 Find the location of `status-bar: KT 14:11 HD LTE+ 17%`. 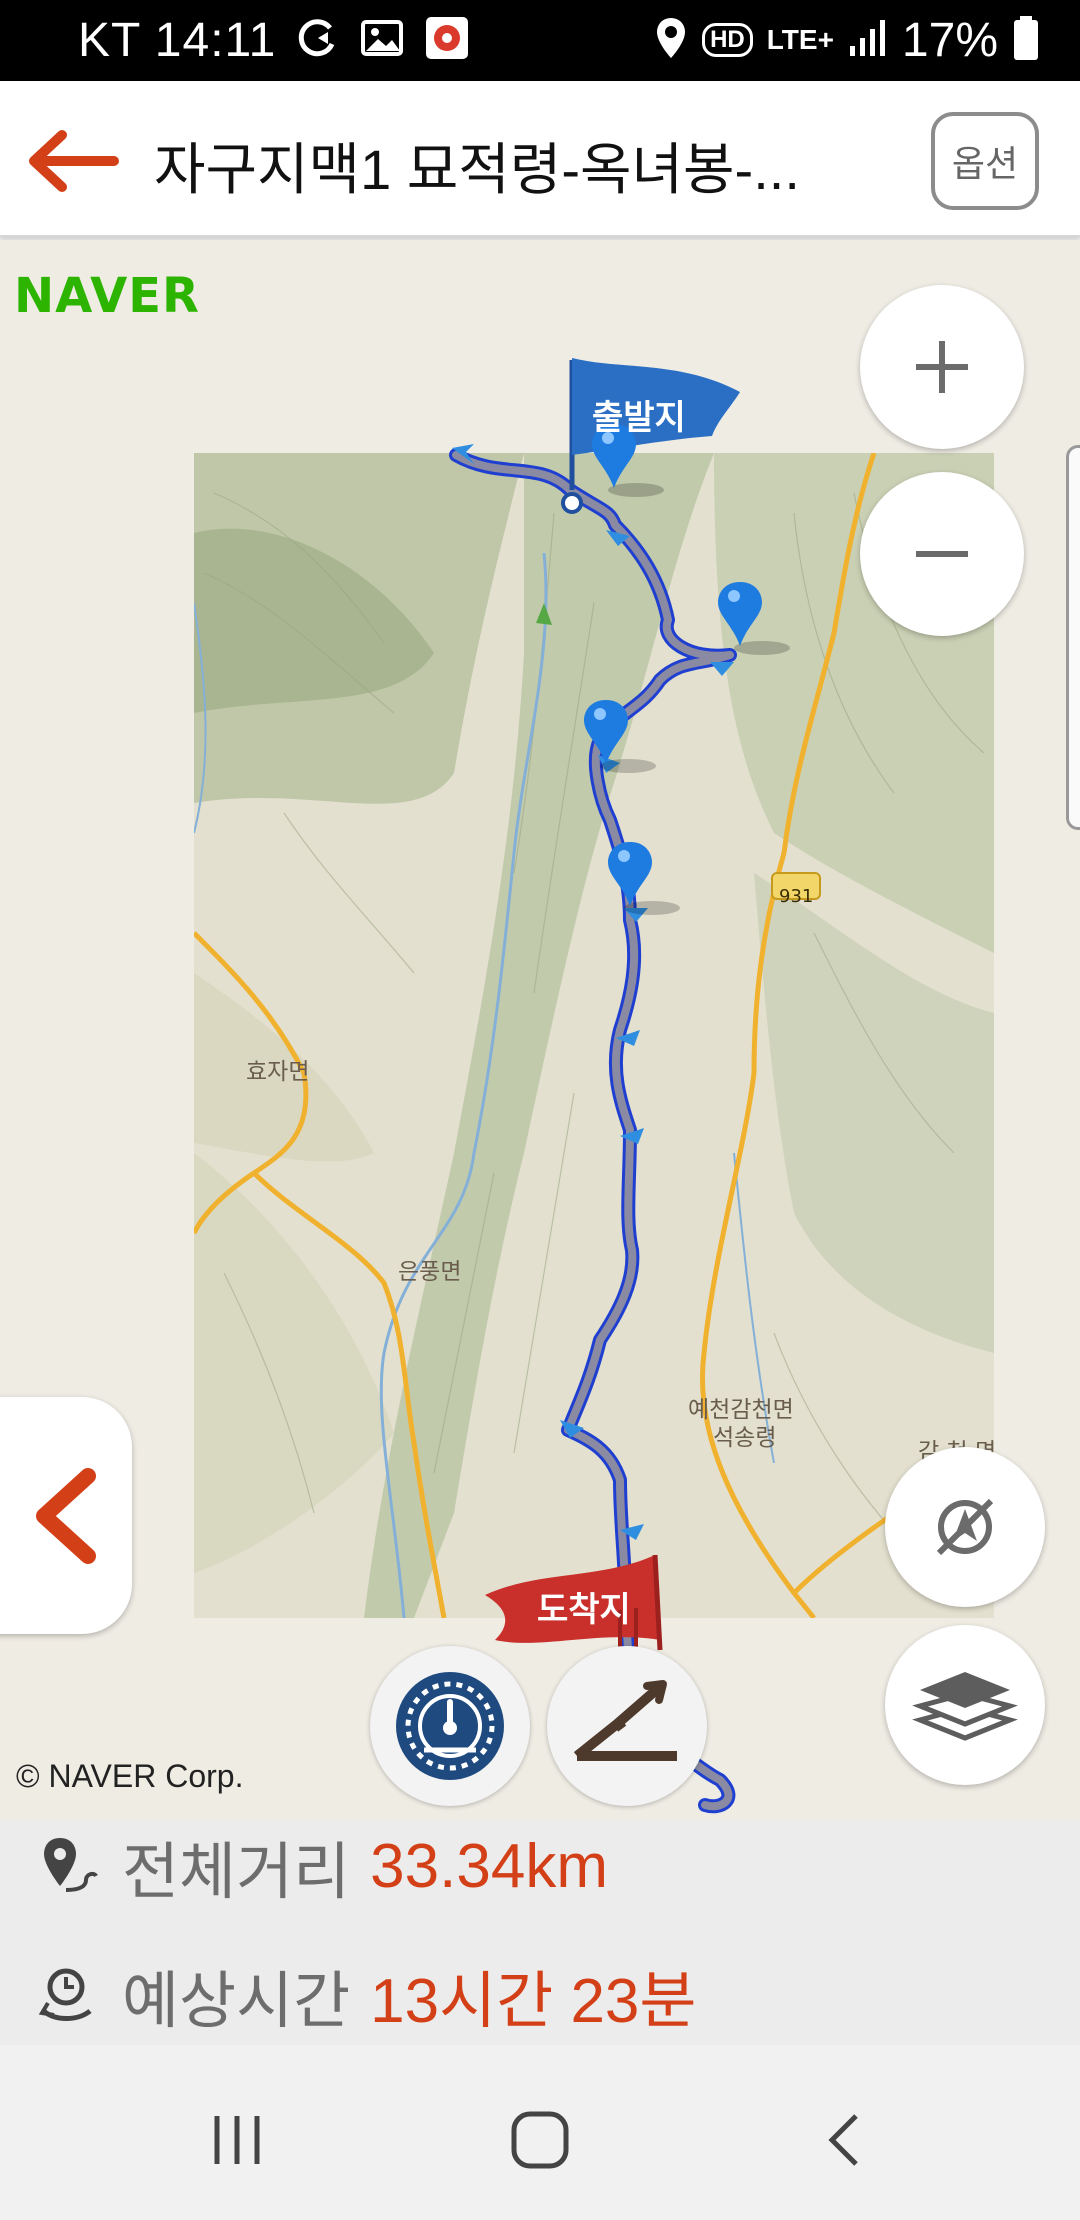

status-bar: KT 14:11 HD LTE+ 17% is located at coordinates (540, 40).